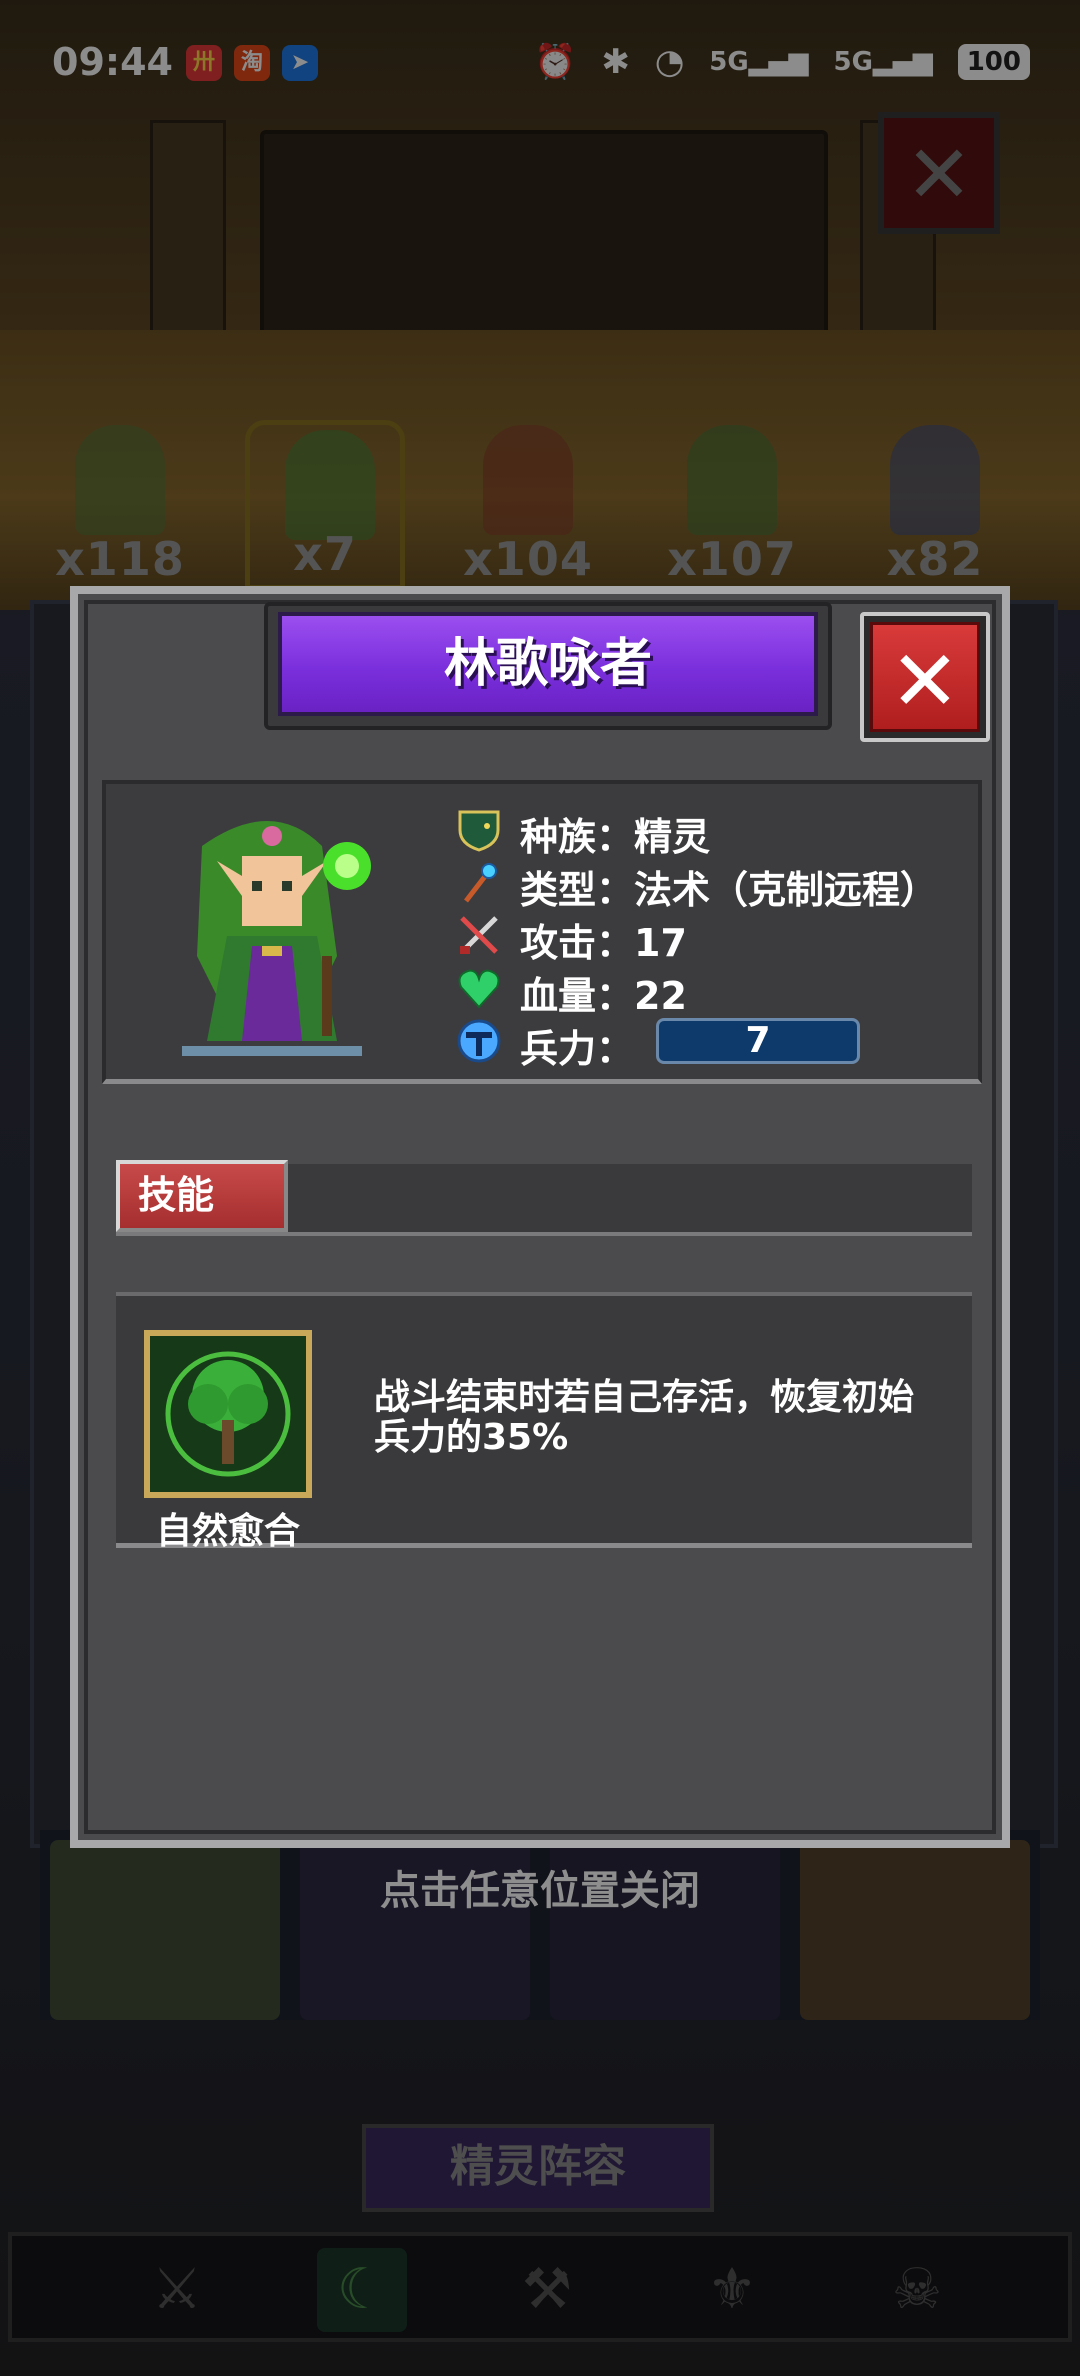 Image resolution: width=1080 pixels, height=2376 pixels. I want to click on unit-portrait, so click(276, 938).